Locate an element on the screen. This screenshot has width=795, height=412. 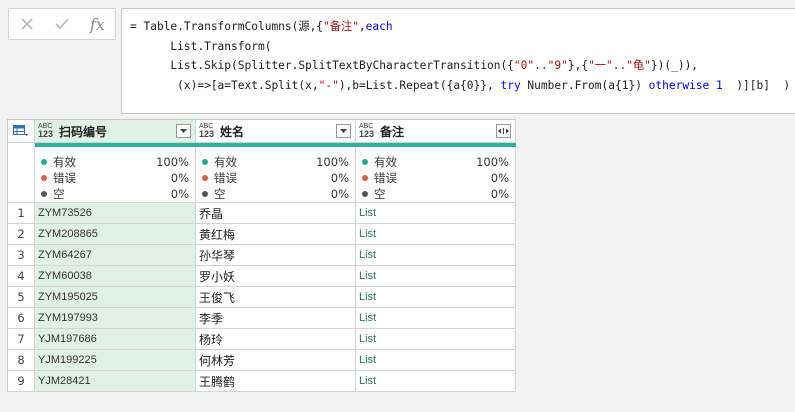
cell-name: 何林芳 is located at coordinates (276, 360).